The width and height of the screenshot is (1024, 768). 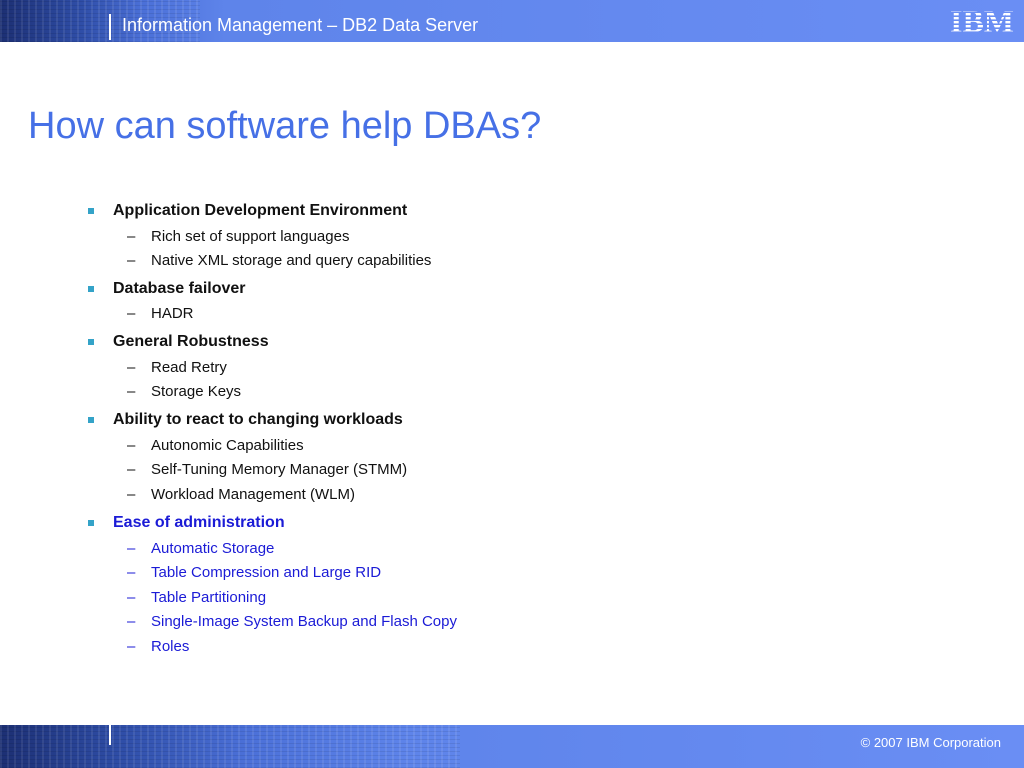 I want to click on sub-bullet-label: Read Retry, so click(x=189, y=367).